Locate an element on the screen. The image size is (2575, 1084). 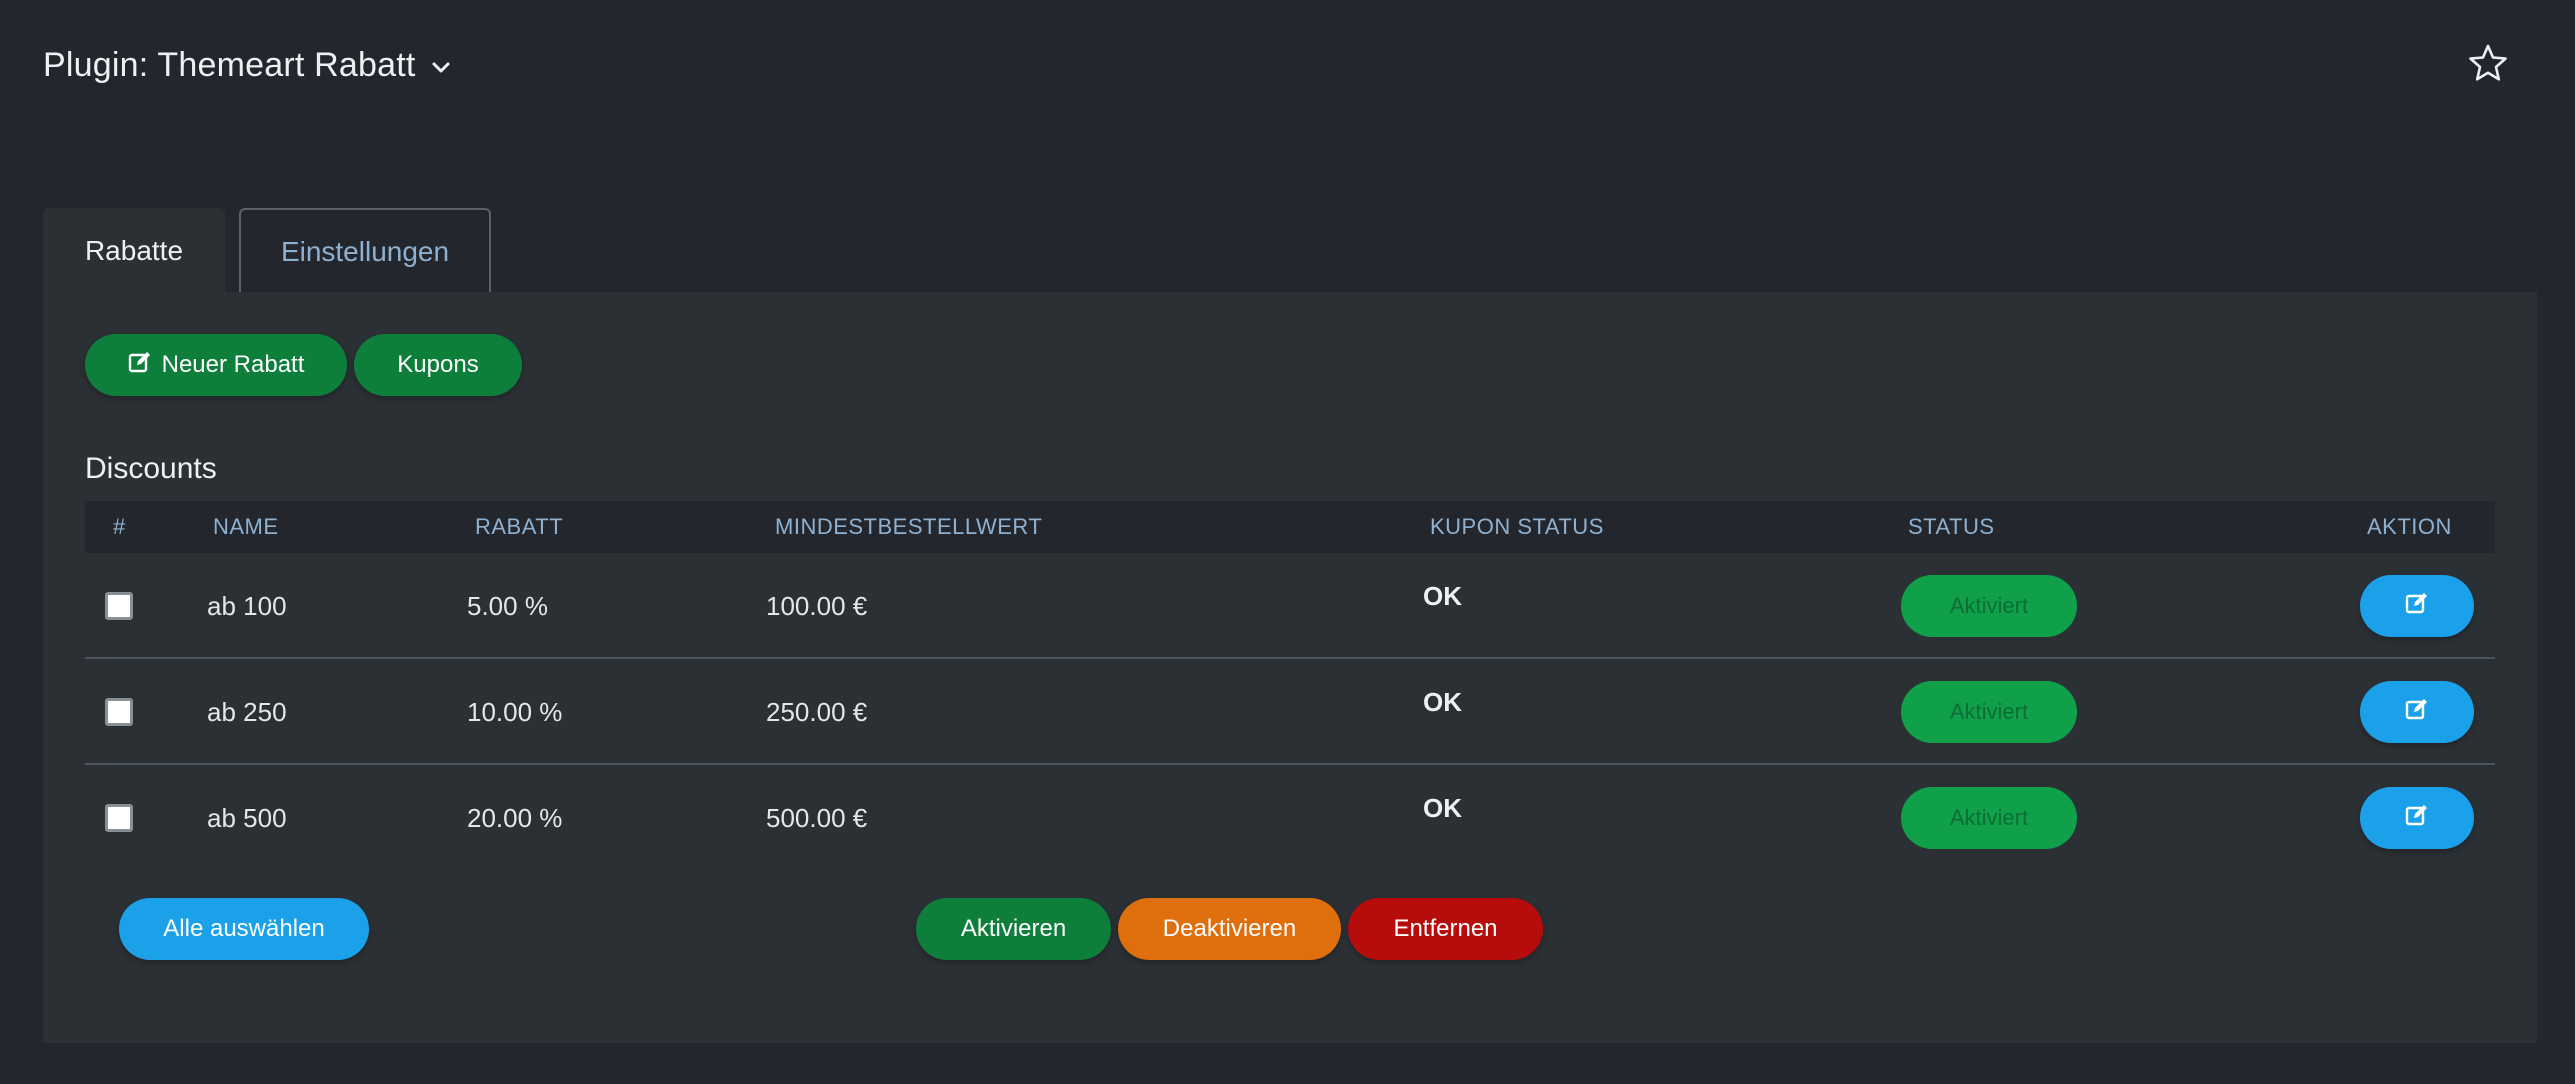
remove-button: Entfernen is located at coordinates (1445, 929).